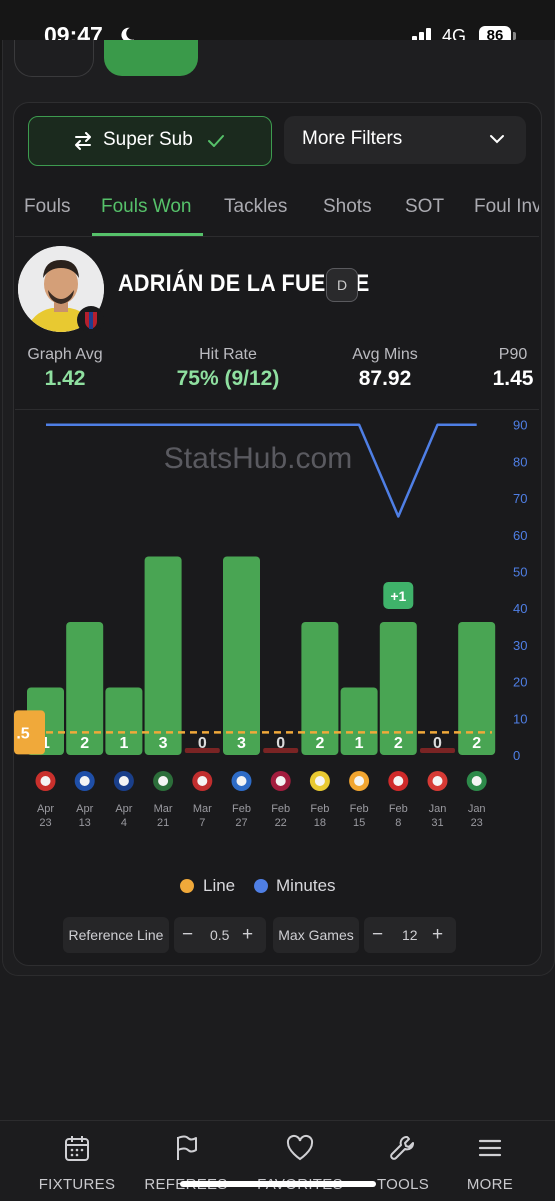  I want to click on minutes-axis-tick: 10, so click(520, 718).